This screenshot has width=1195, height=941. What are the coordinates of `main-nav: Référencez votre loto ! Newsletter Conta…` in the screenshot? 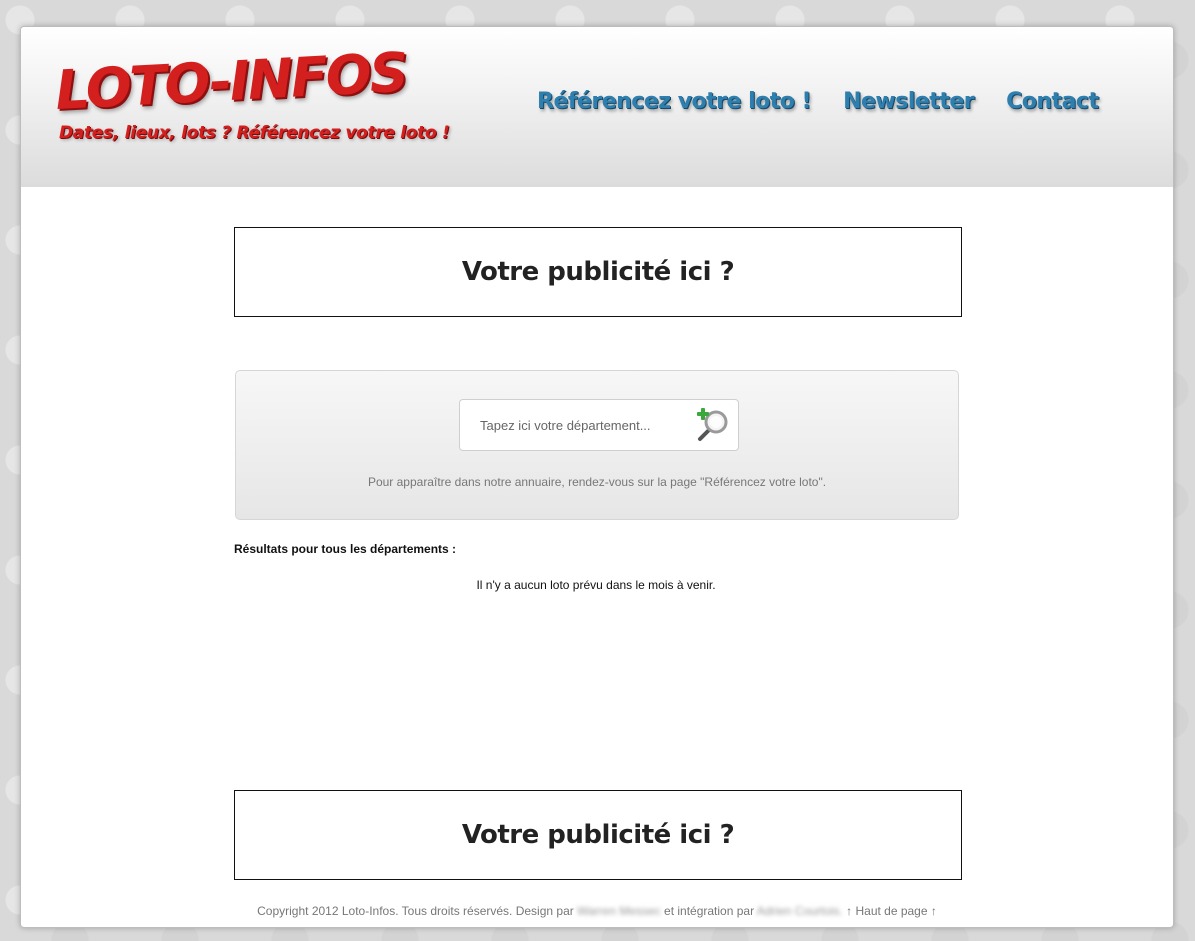 It's located at (818, 101).